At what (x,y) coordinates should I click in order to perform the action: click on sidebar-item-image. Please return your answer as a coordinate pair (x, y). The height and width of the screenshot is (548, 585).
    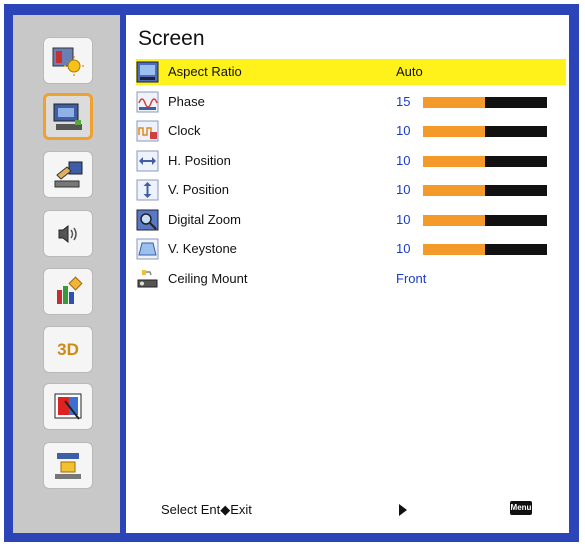
    Looking at the image, I should click on (68, 60).